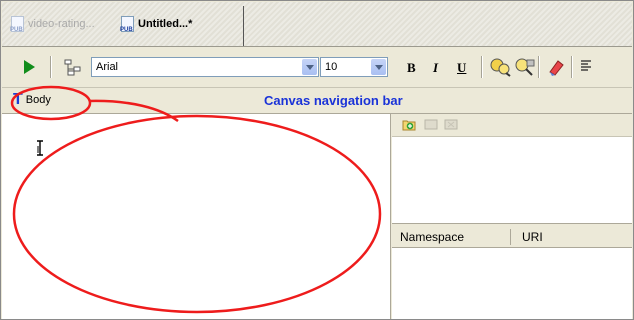  I want to click on schema-tree-icon, so click(73, 67).